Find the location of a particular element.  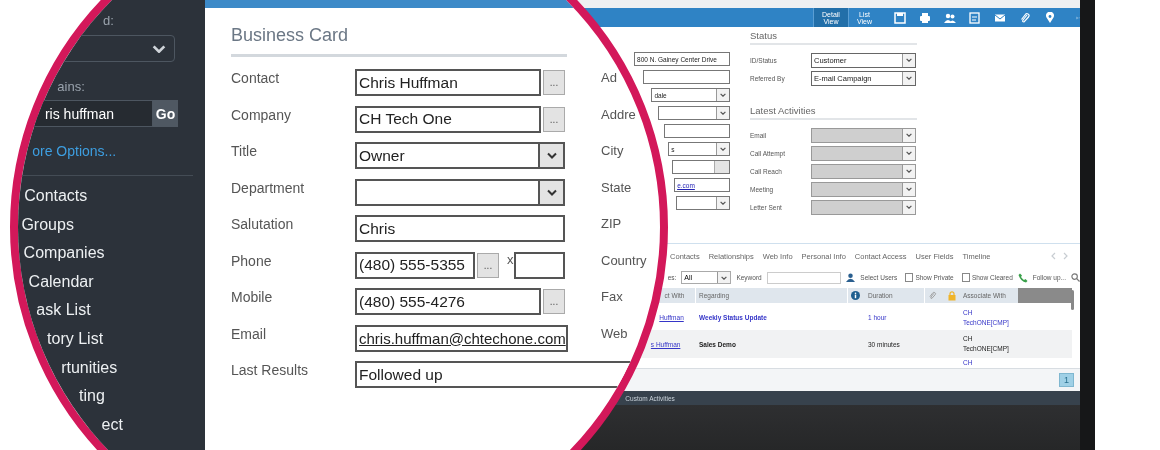

user-icon is located at coordinates (851, 277).